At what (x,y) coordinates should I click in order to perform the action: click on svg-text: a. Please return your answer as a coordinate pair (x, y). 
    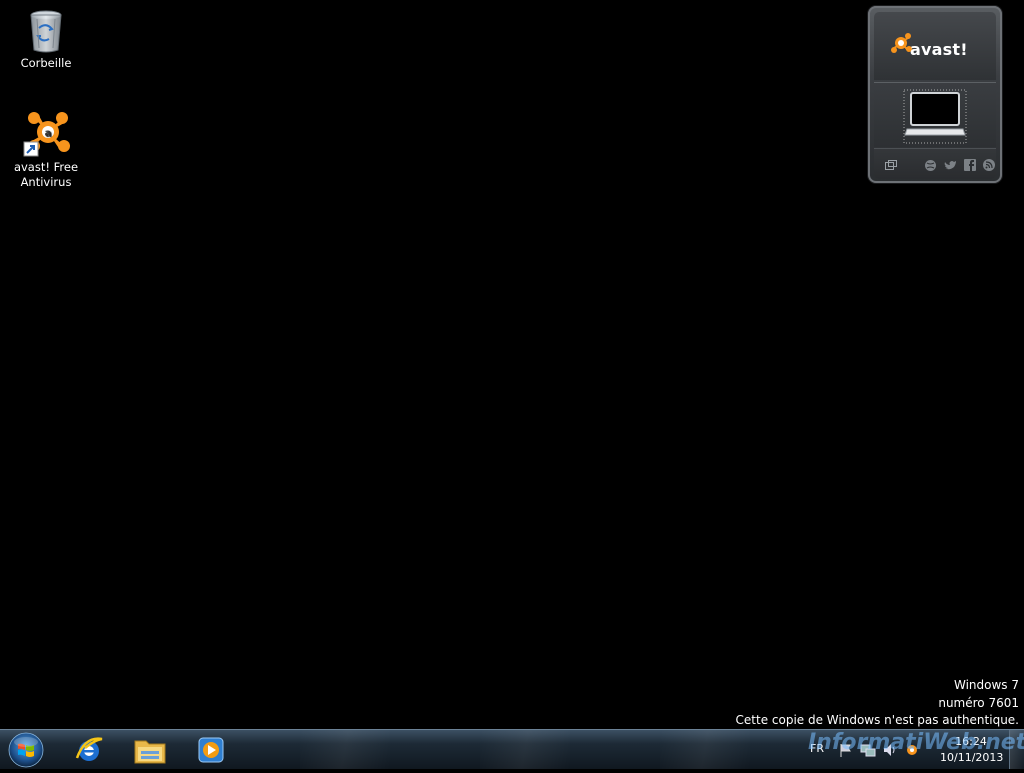
    Looking at the image, I should click on (48, 133).